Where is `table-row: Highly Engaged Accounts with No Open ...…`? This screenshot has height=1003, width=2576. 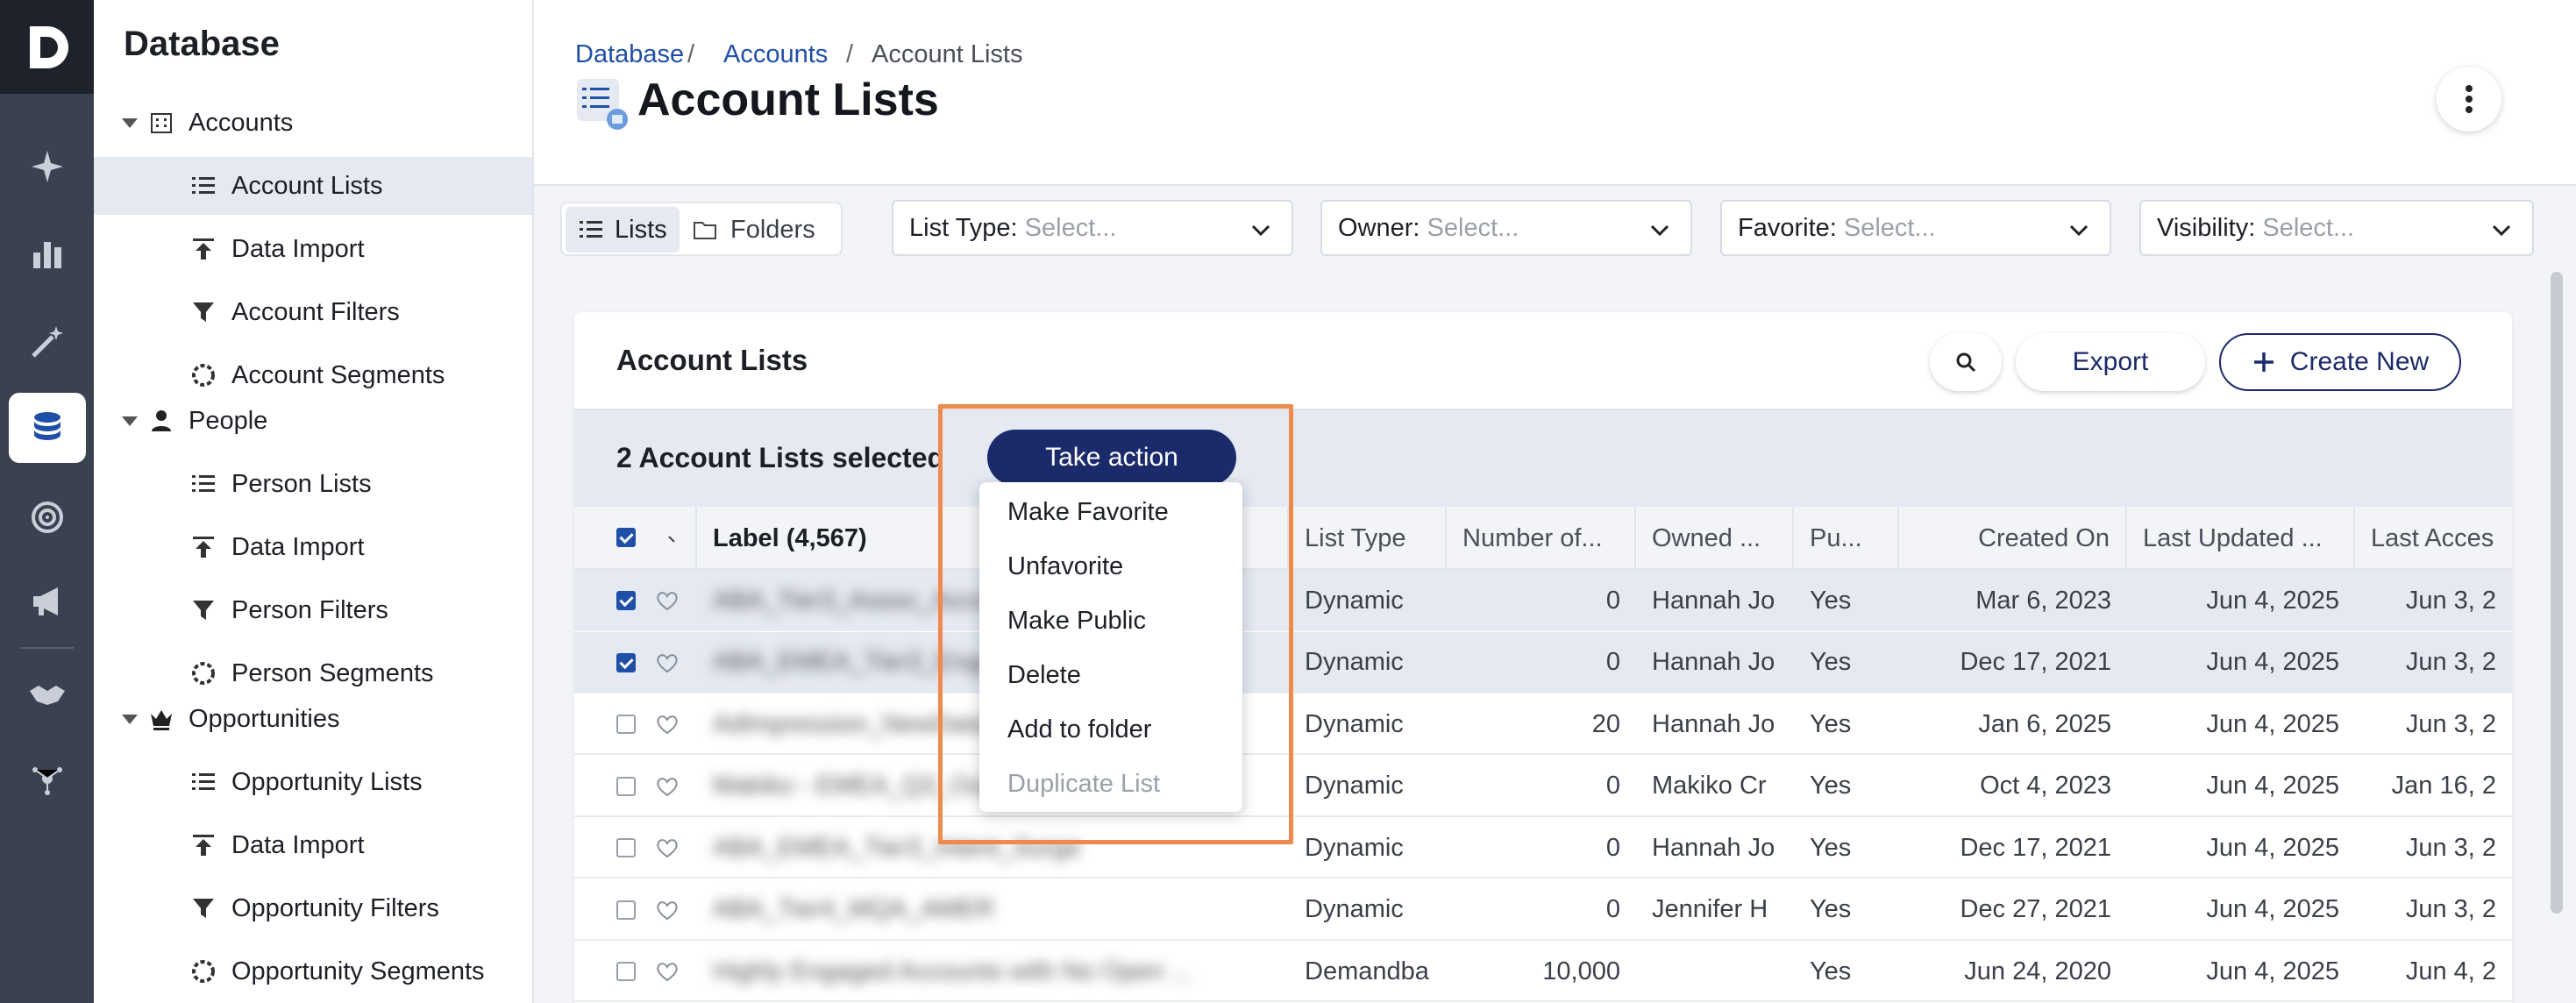
table-row: Highly Engaged Accounts with No Open ...… is located at coordinates (1543, 971).